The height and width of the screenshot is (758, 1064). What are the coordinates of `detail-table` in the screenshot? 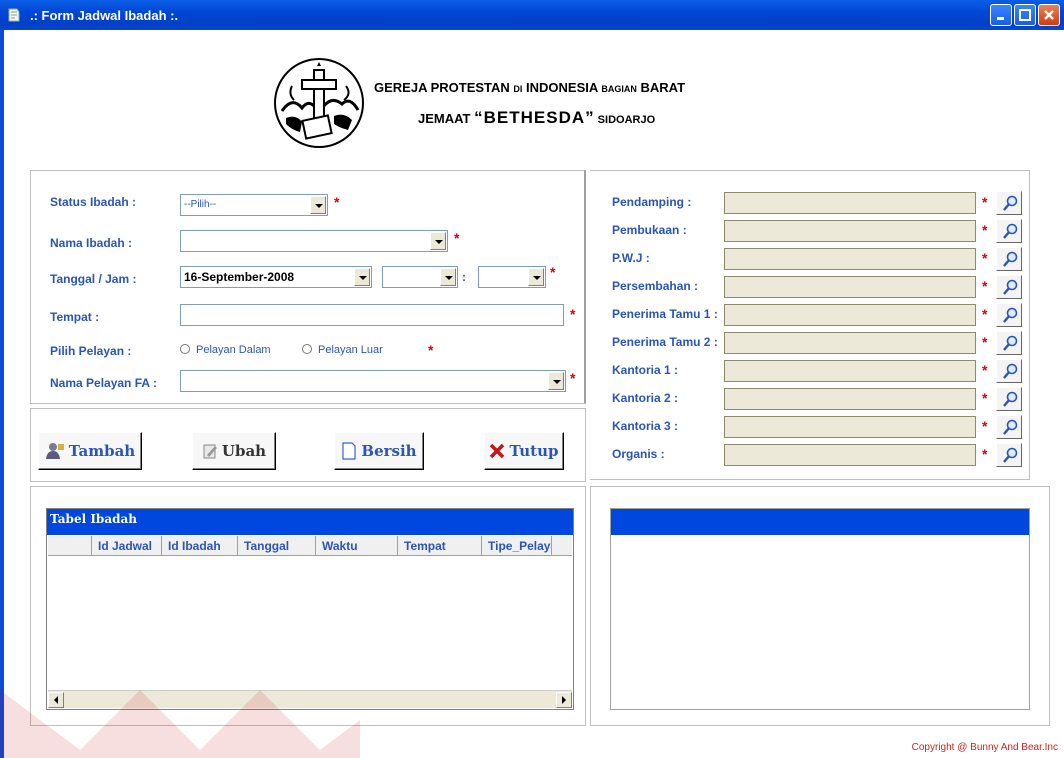 It's located at (820, 609).